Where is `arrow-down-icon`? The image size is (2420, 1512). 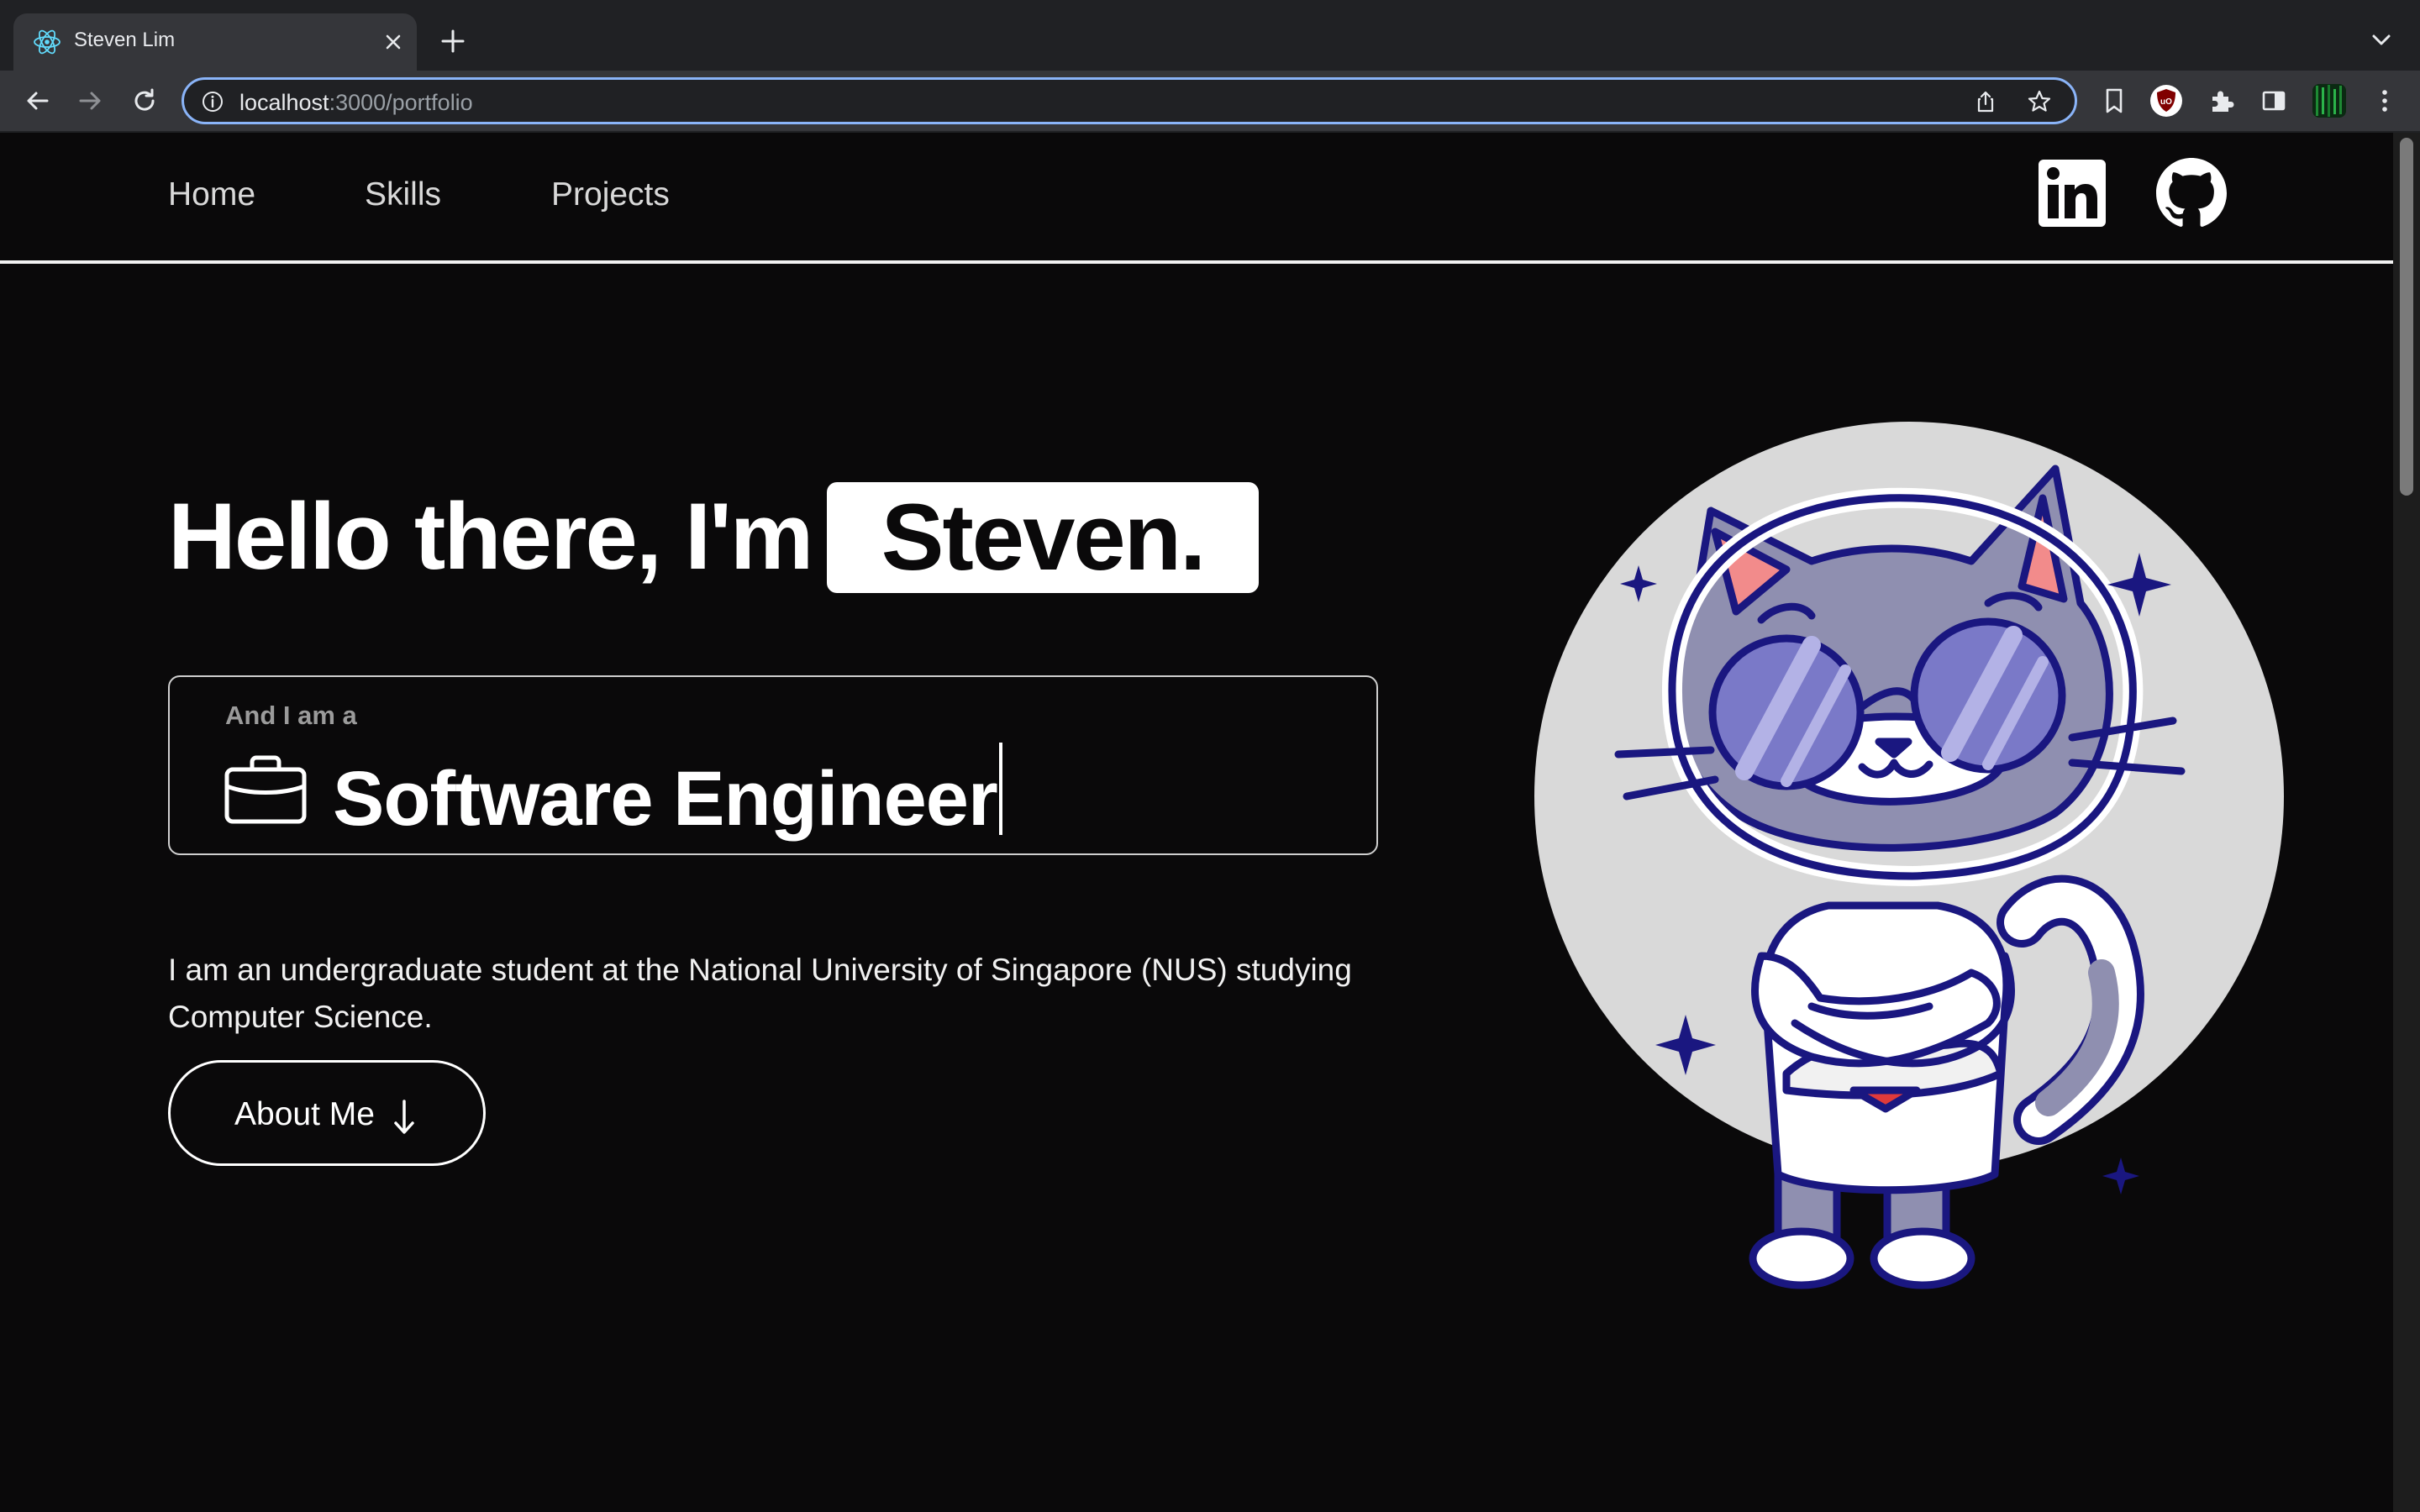
arrow-down-icon is located at coordinates (404, 1117).